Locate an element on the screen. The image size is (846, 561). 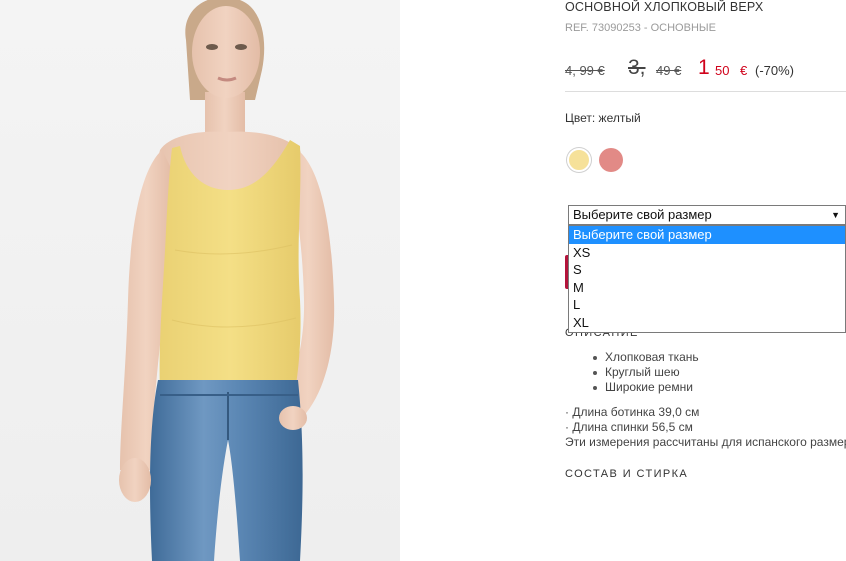
size-option-placeholder: Выберите свой размер is located at coordinates (707, 235).